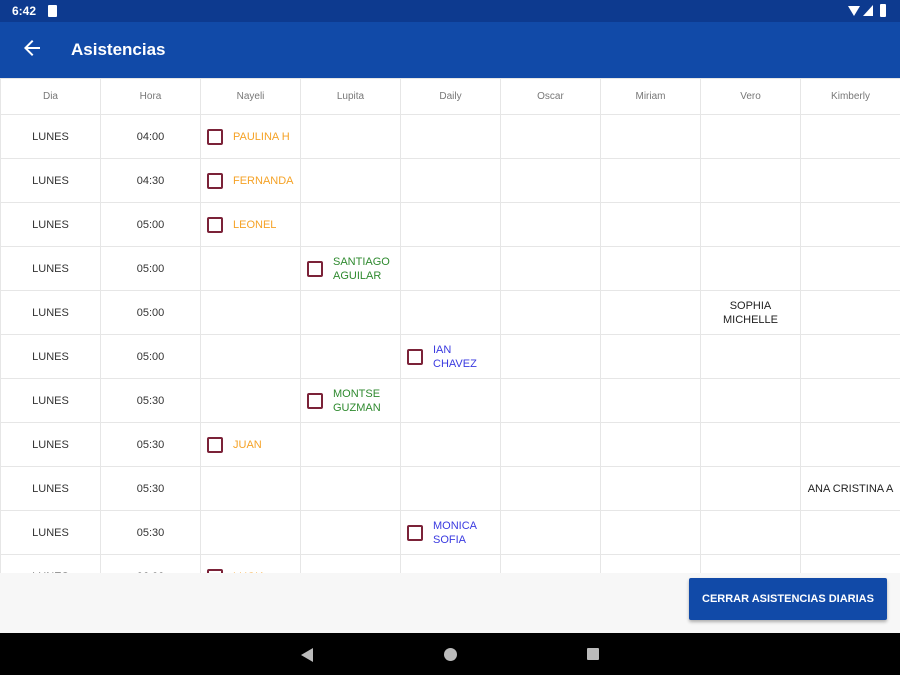  I want to click on student-cell: FERNANDA, so click(250, 180).